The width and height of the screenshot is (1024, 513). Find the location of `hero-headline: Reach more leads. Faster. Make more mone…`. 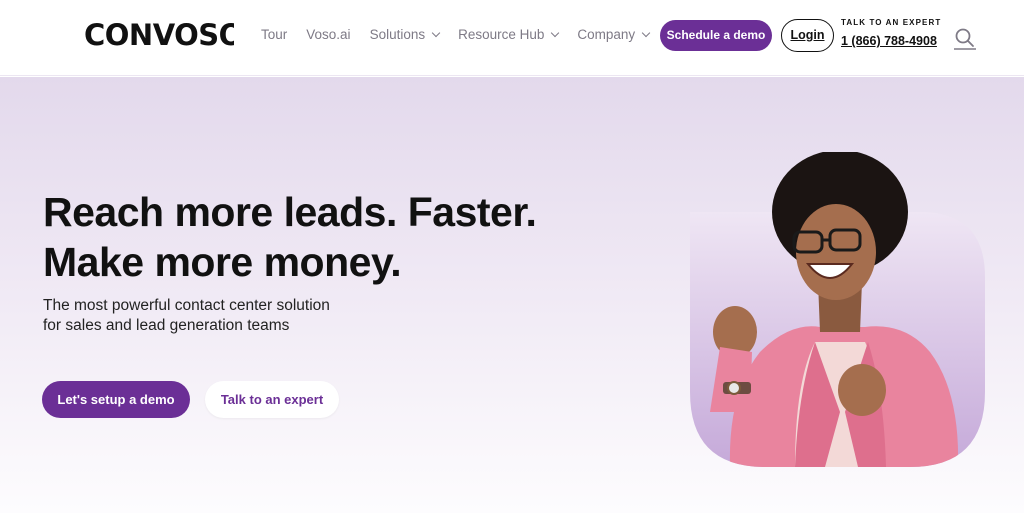

hero-headline: Reach more leads. Faster. Make more mone… is located at coordinates (290, 237).